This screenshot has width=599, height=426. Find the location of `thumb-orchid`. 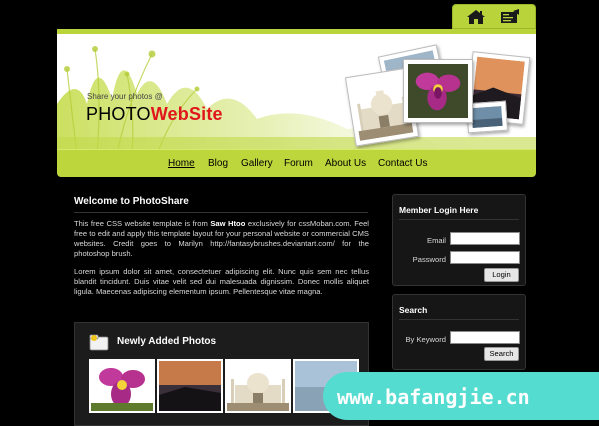

thumb-orchid is located at coordinates (122, 386).